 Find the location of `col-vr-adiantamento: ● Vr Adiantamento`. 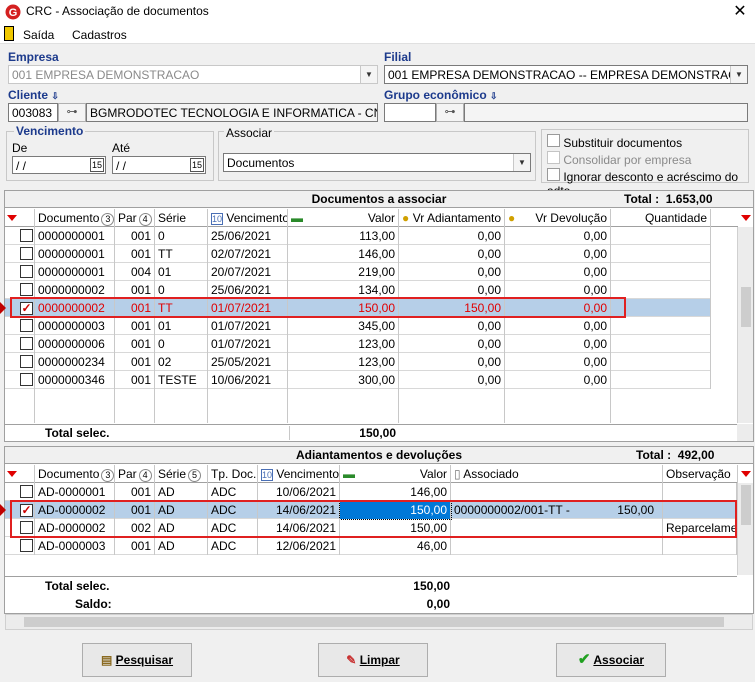

col-vr-adiantamento: ● Vr Adiantamento is located at coordinates (452, 218).